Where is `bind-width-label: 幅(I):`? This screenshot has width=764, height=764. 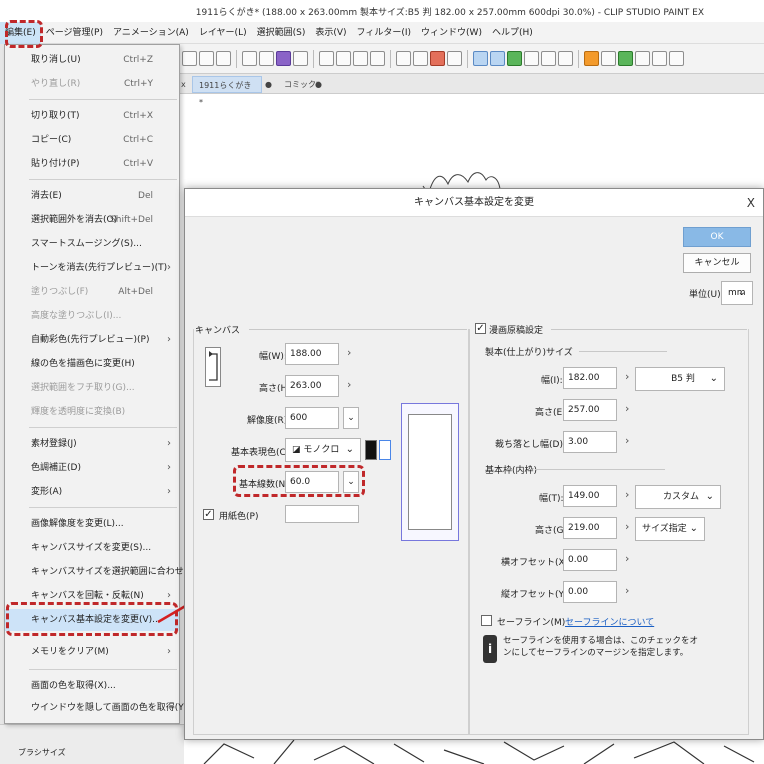 bind-width-label: 幅(I): is located at coordinates (552, 381).